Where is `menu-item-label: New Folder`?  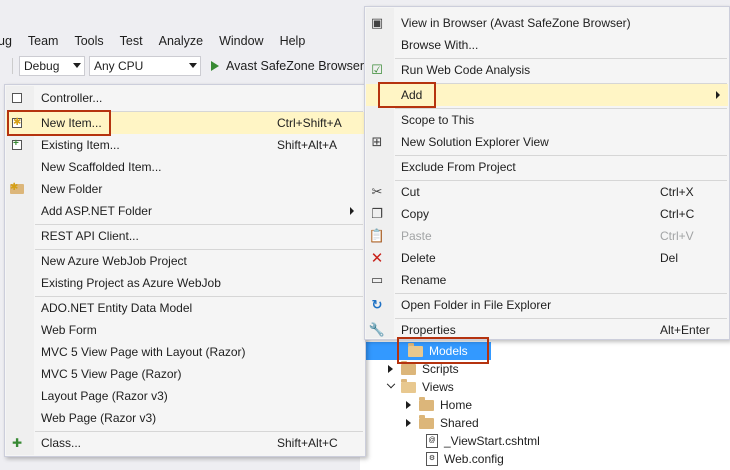 menu-item-label: New Folder is located at coordinates (72, 189).